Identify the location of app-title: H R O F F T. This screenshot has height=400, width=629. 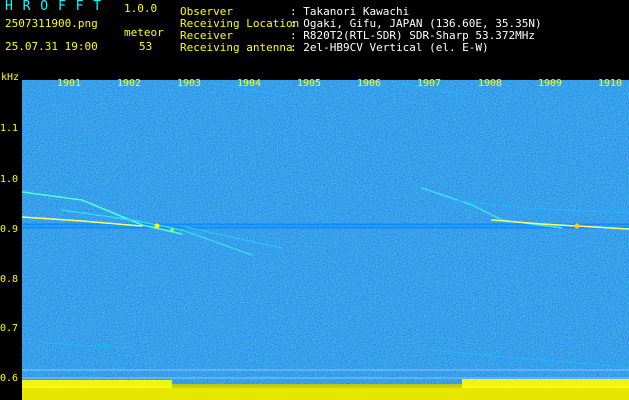
(54, 7).